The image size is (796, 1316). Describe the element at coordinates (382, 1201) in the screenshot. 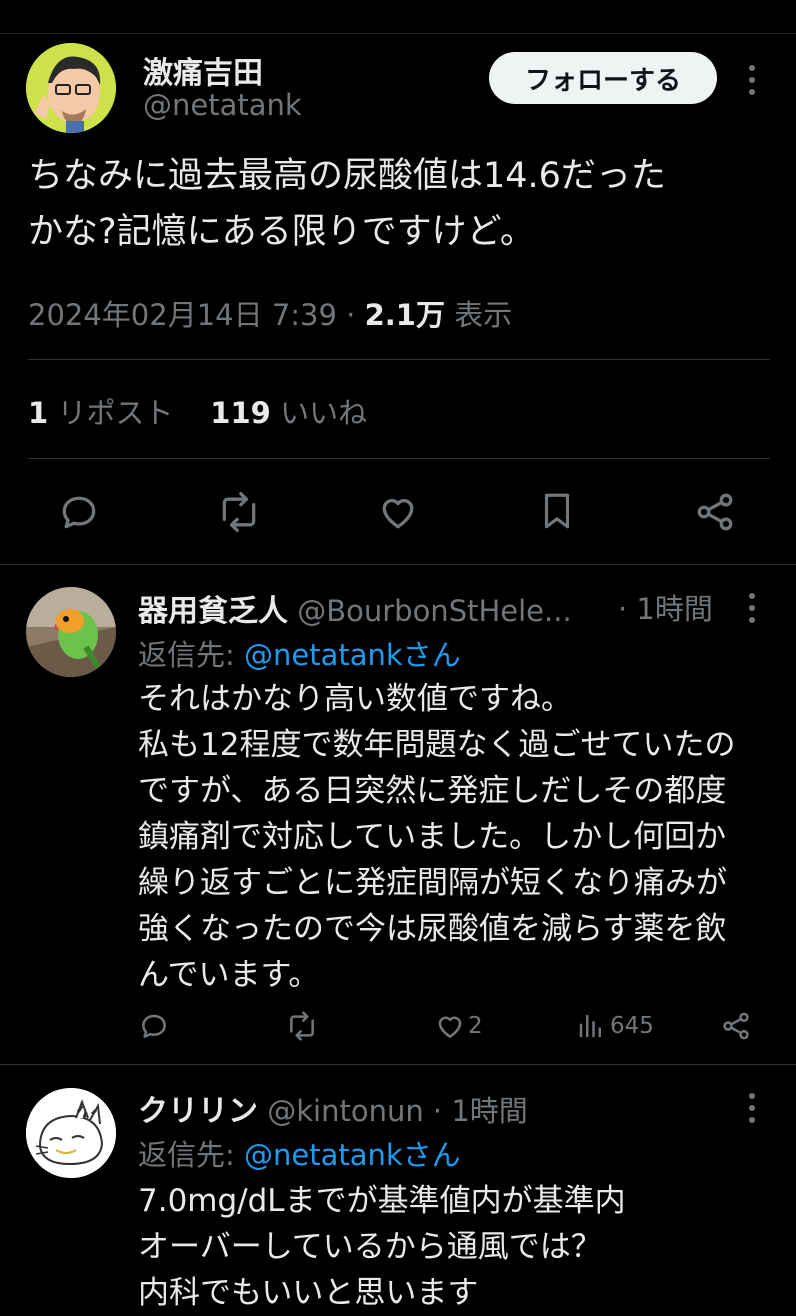

I see `reply-text-line: 7.0mg/dLまでが基準値内が基準内` at that location.